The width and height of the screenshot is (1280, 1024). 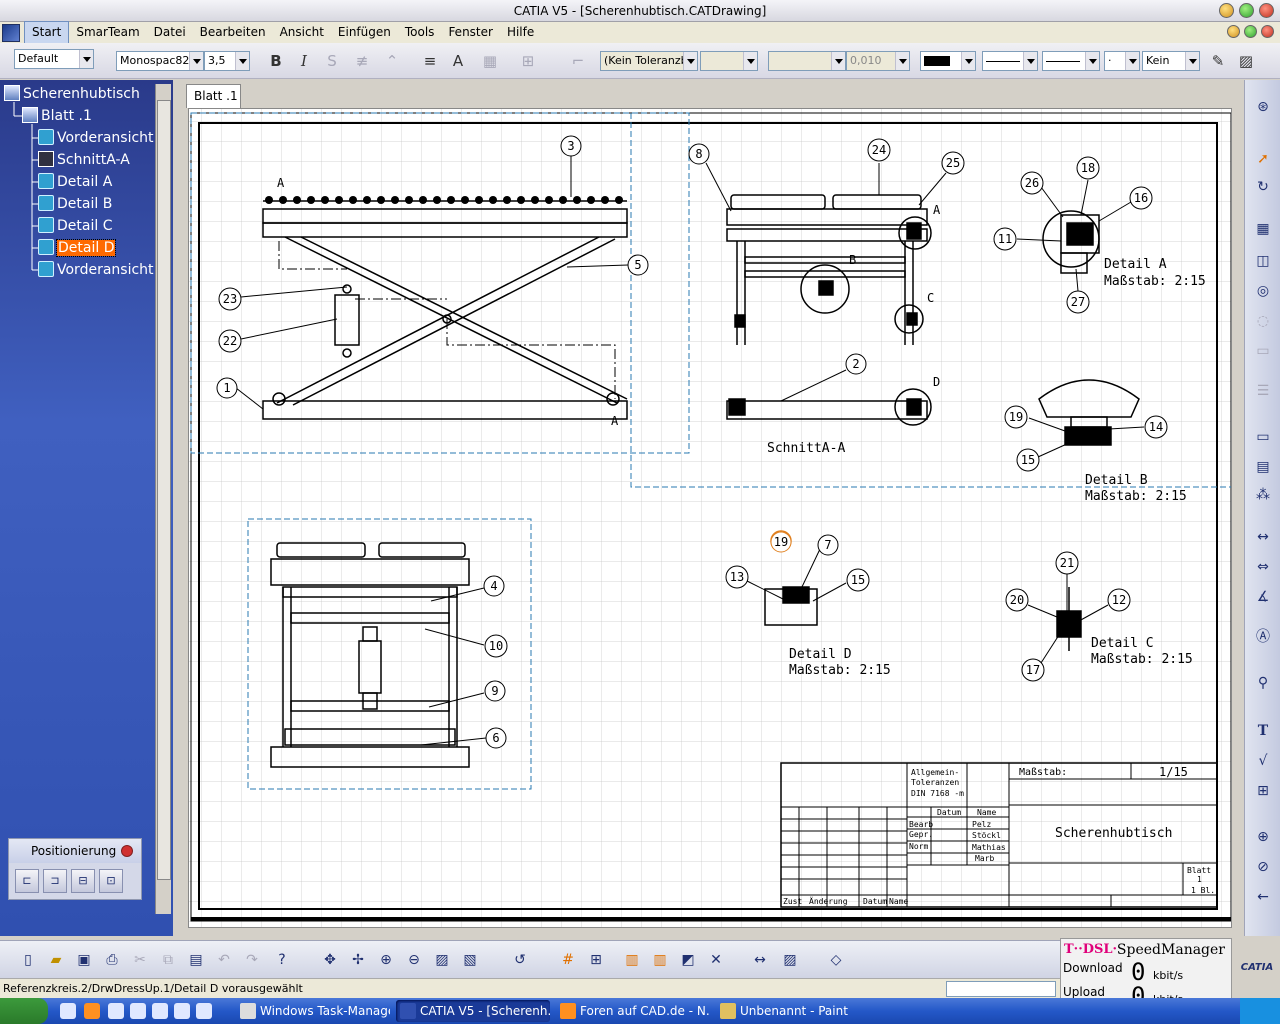 I want to click on snap-grid-icon: ⊞, so click(x=596, y=960).